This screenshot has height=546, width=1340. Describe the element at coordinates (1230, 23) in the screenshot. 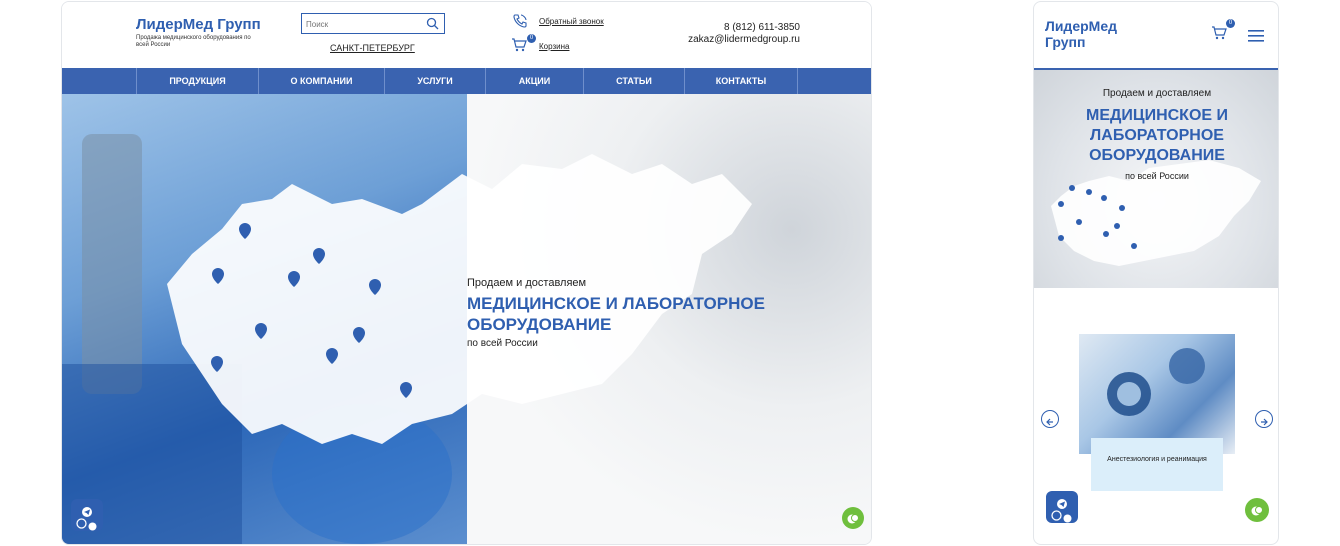

I see `mobile-cart-badge: 0` at that location.